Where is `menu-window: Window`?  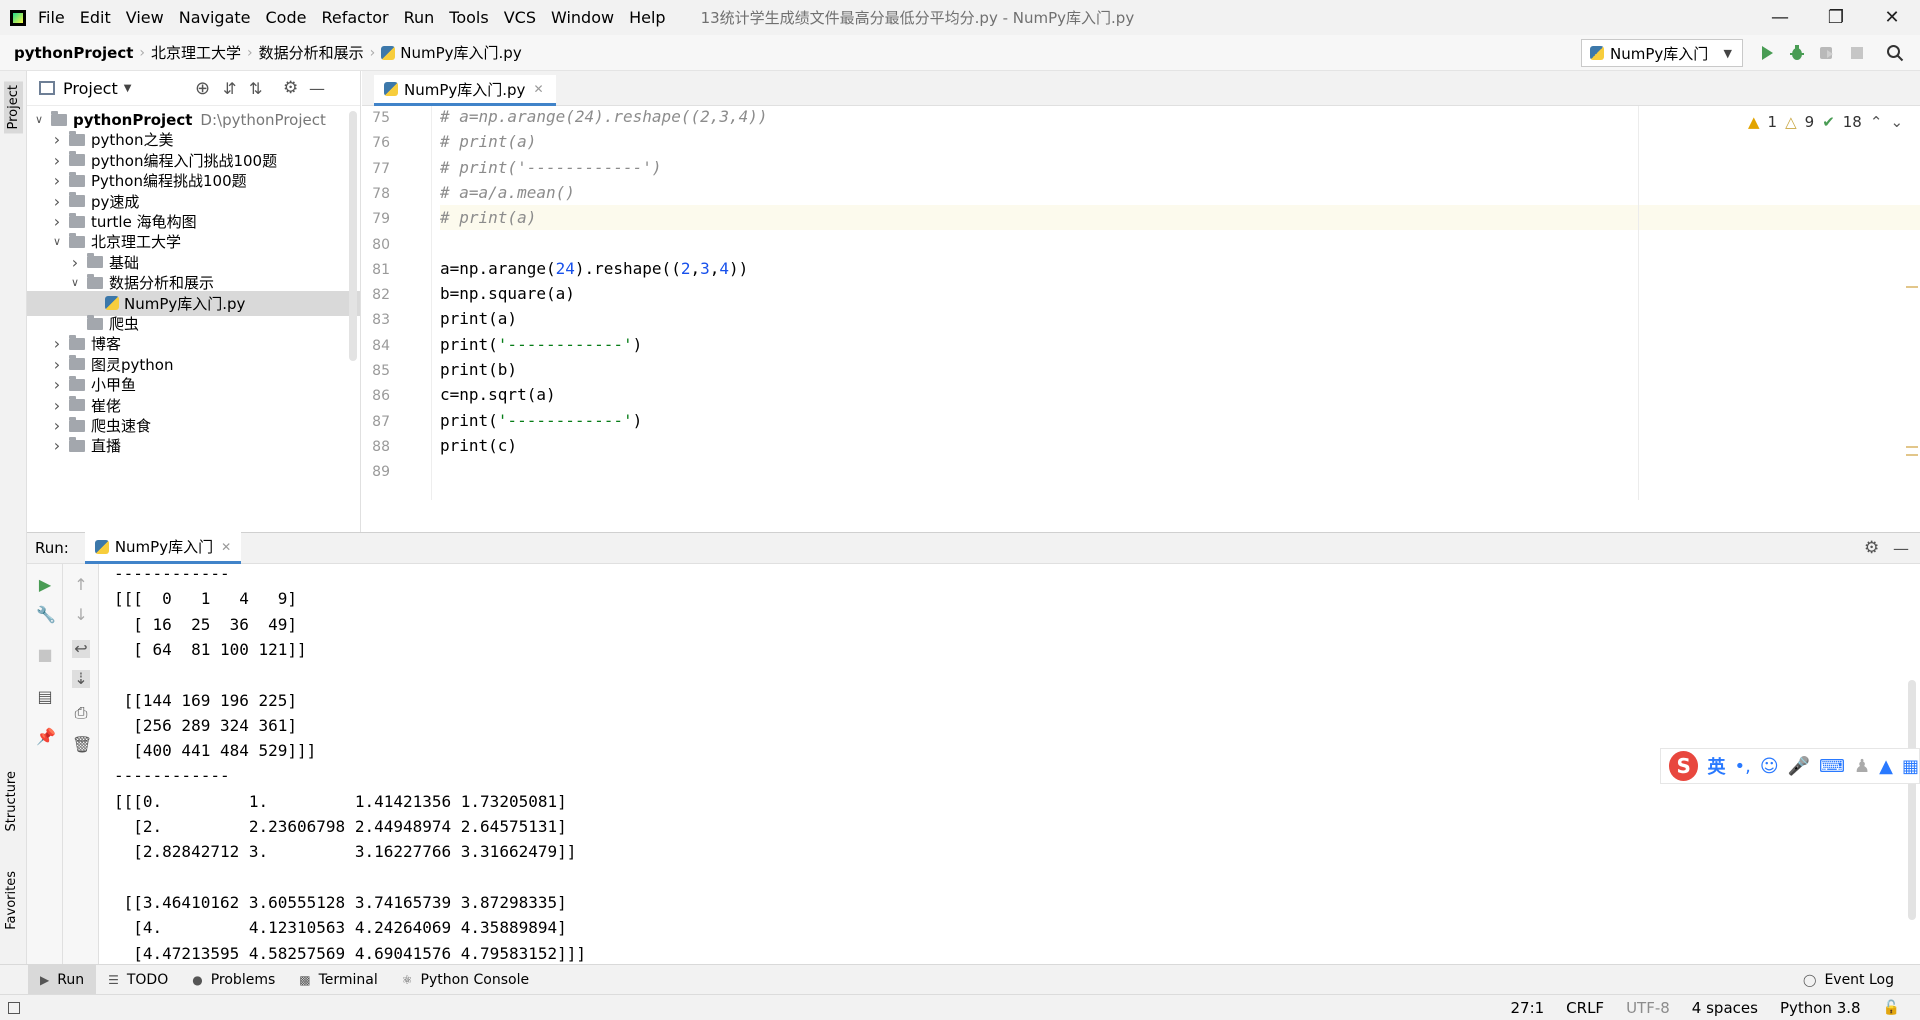 menu-window: Window is located at coordinates (582, 17).